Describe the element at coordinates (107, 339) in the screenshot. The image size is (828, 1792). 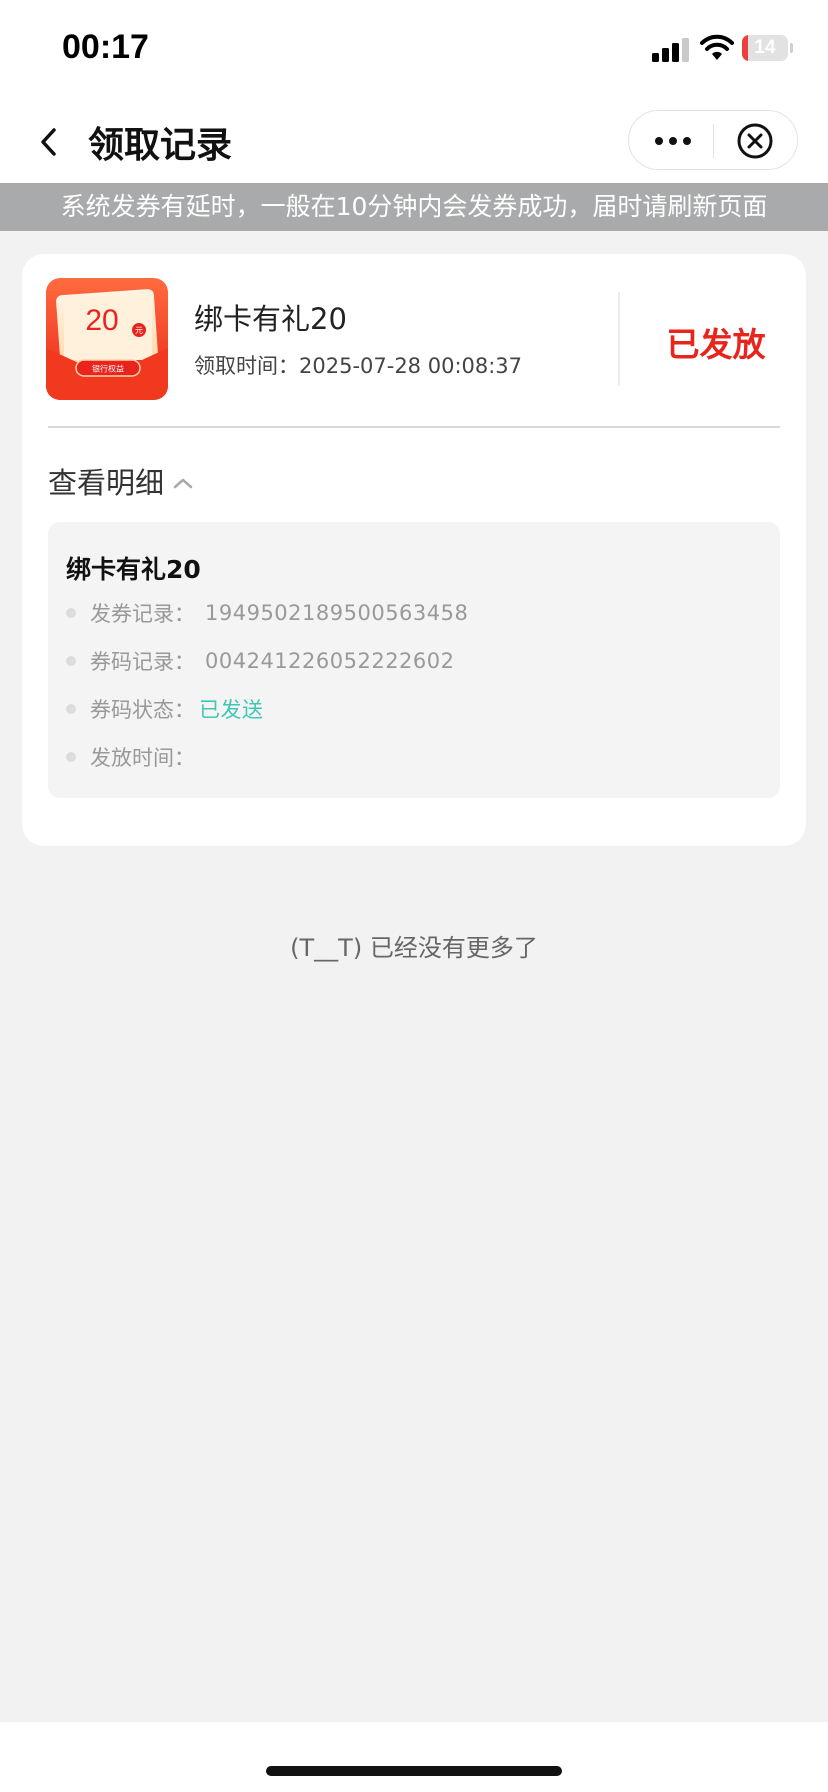
I see `coupon-thumbnail: 20 元 银行权益` at that location.